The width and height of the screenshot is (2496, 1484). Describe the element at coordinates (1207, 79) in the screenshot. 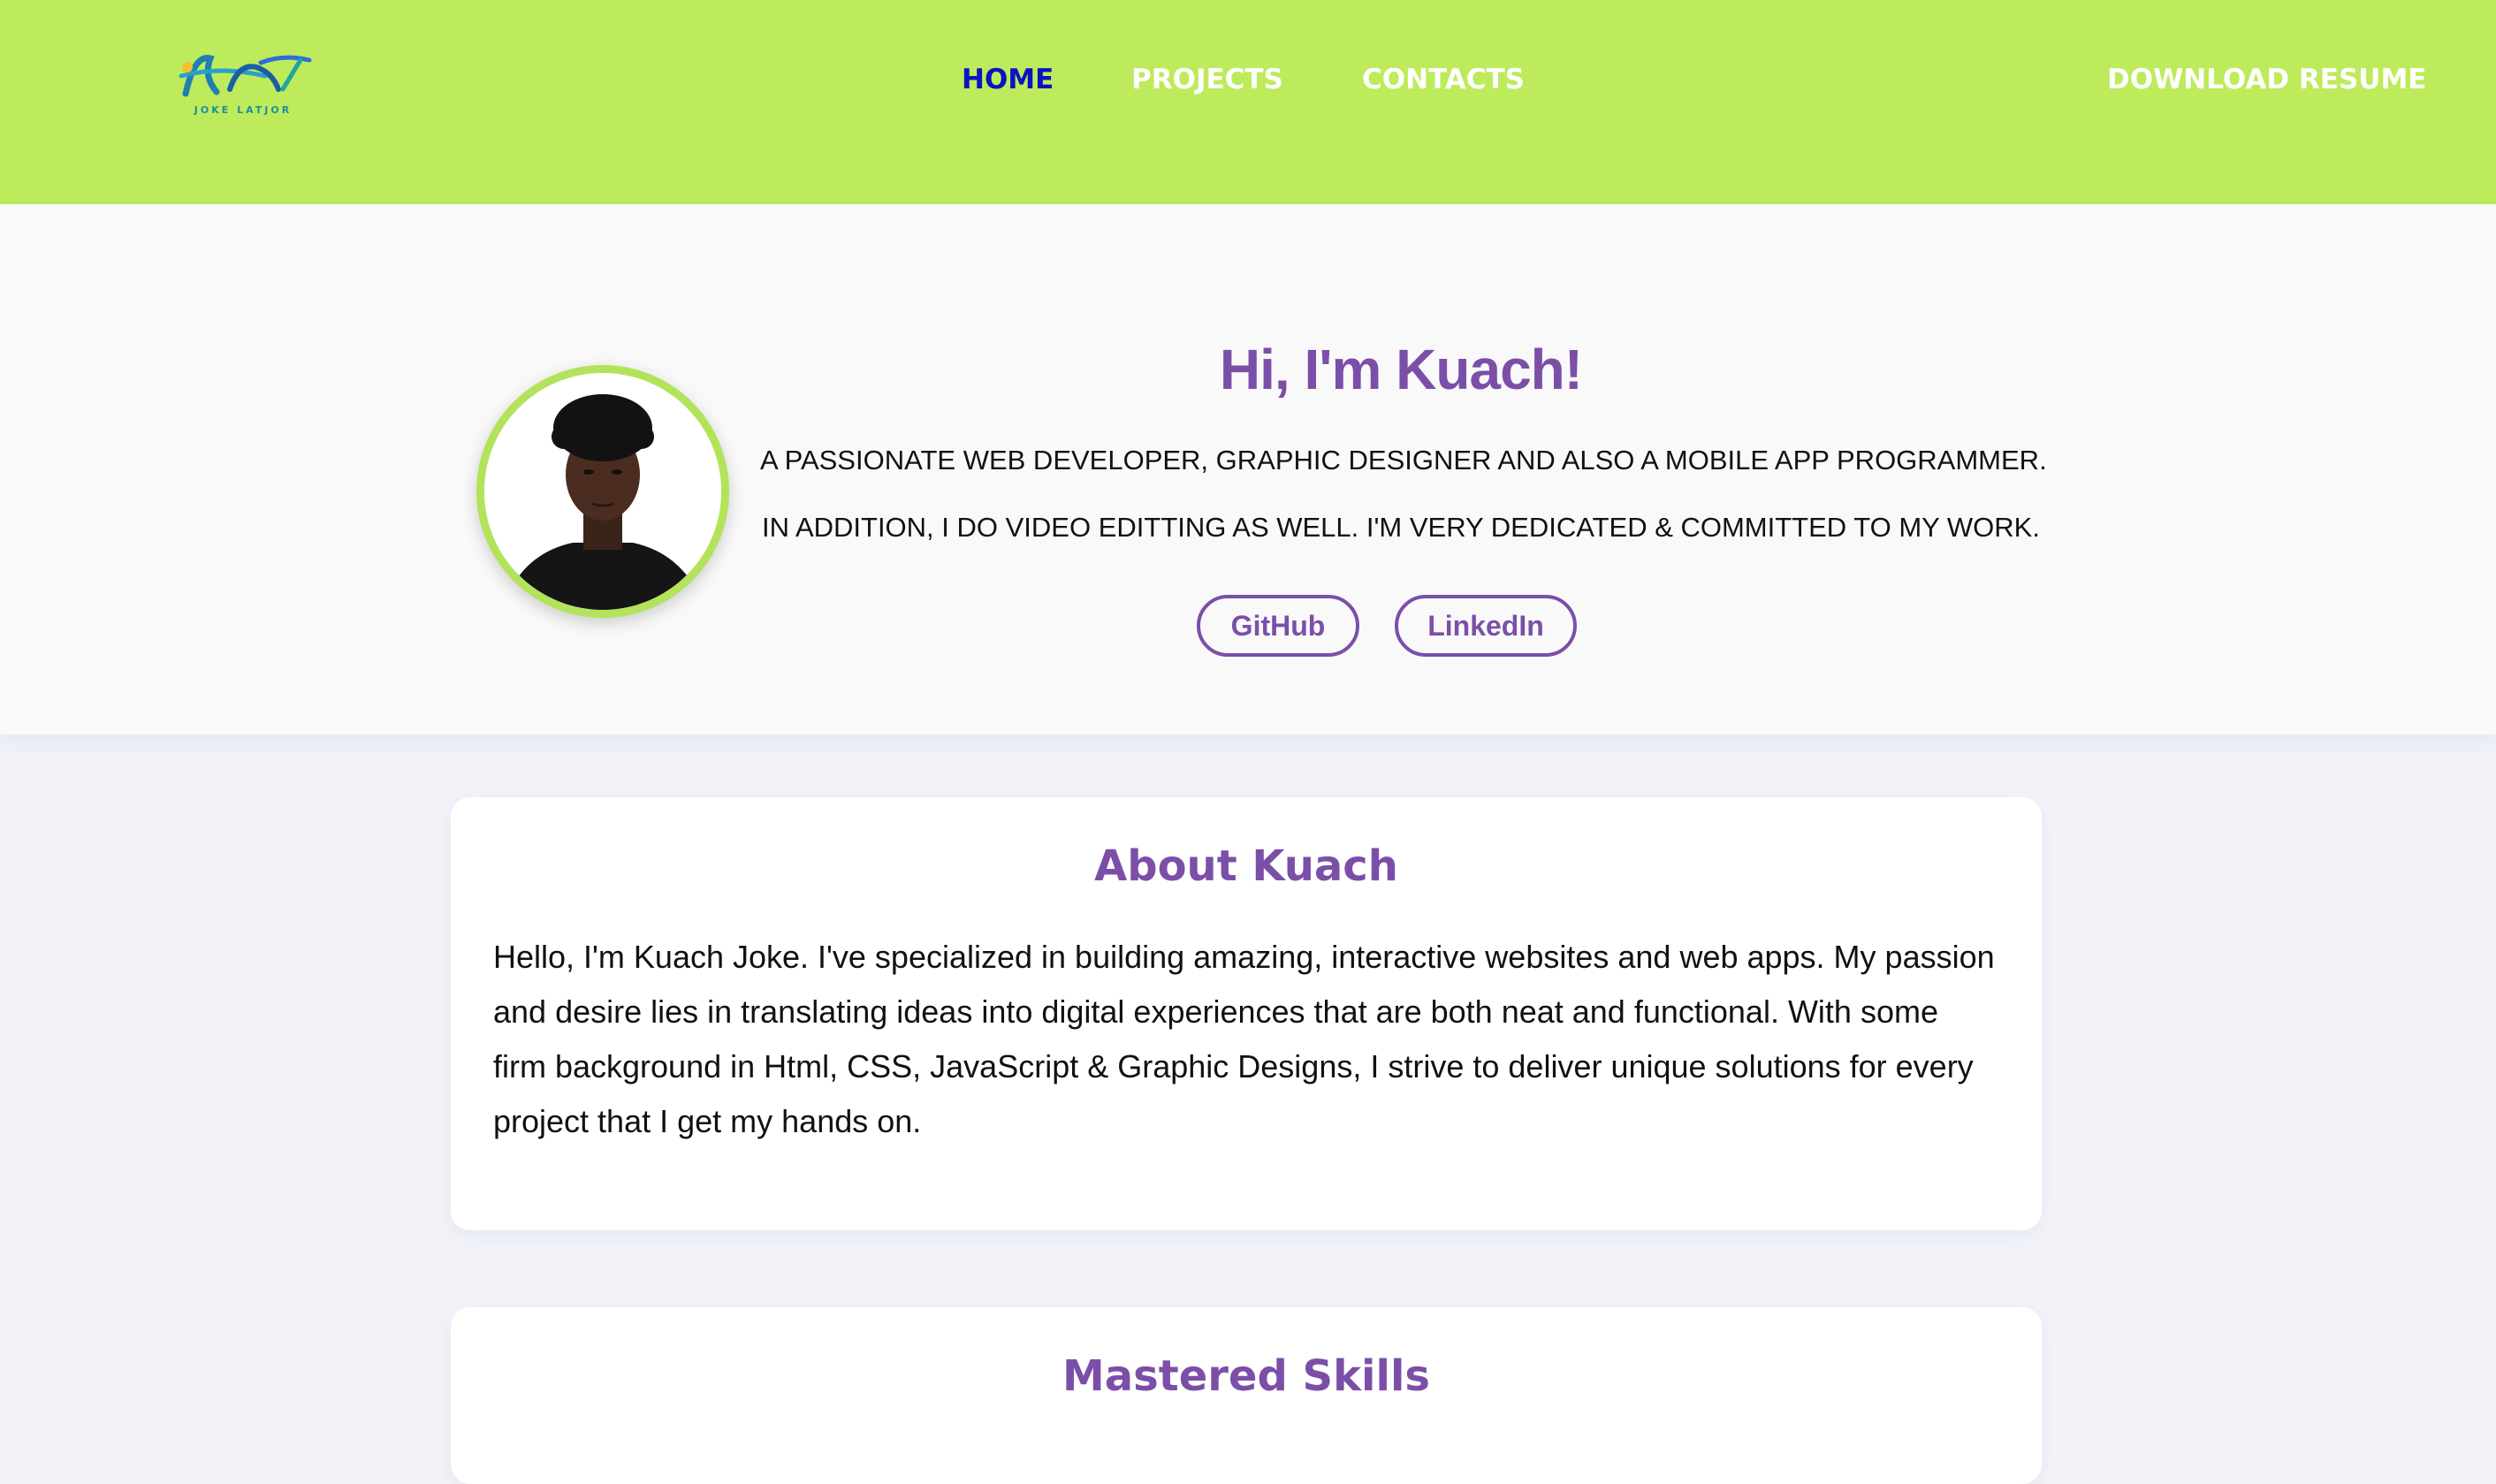

I see `nav-projects: PROJECTS` at that location.